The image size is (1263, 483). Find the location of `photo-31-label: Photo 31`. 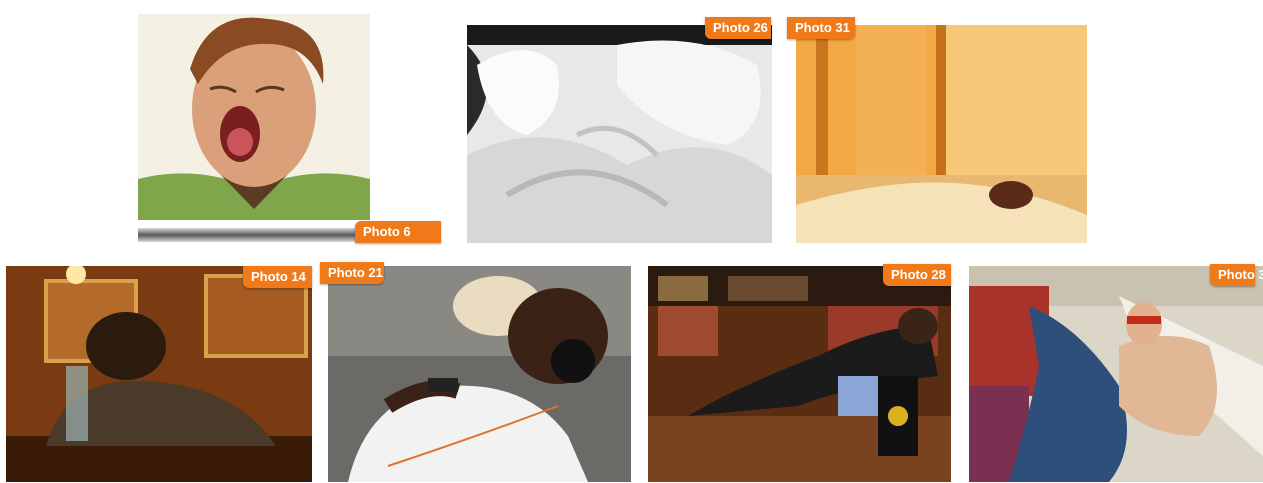

photo-31-label: Photo 31 is located at coordinates (821, 28).